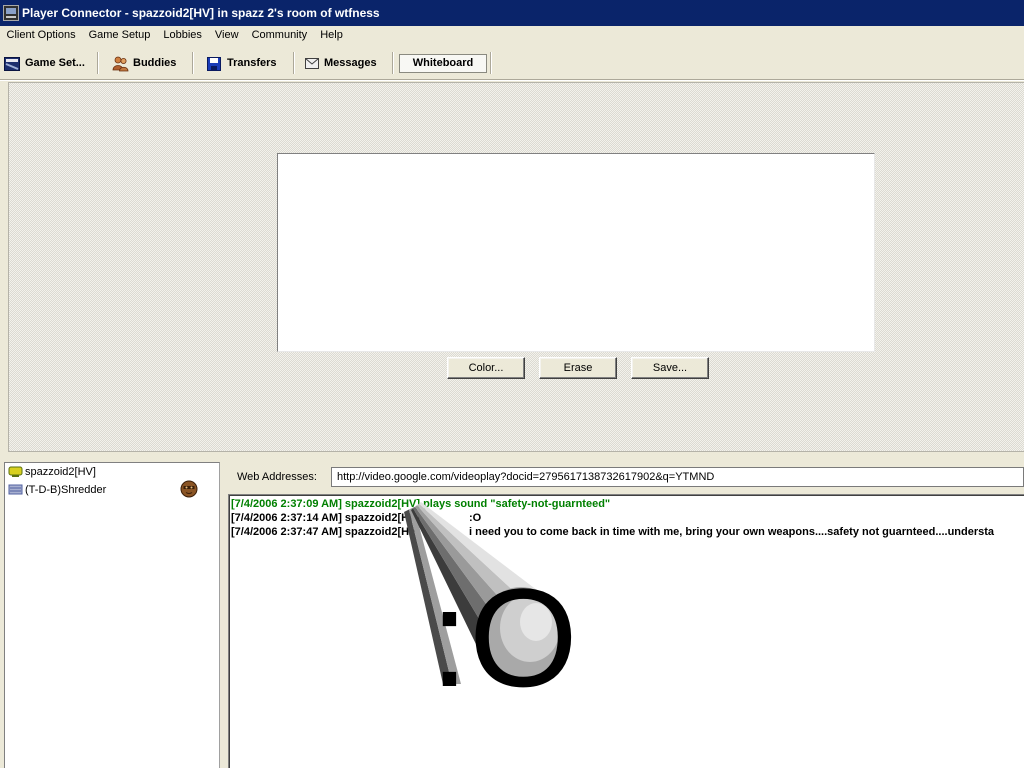 The height and width of the screenshot is (768, 1024). I want to click on menu-client-options: Client Options, so click(41, 35).